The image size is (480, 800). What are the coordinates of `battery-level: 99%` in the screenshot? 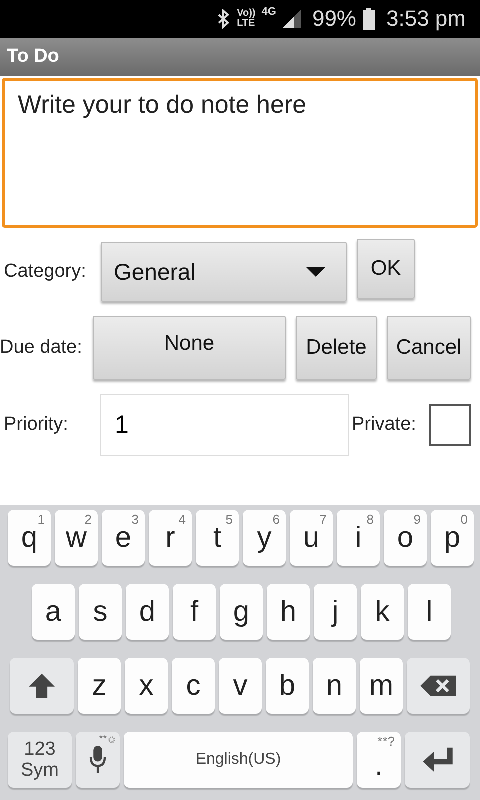 It's located at (334, 19).